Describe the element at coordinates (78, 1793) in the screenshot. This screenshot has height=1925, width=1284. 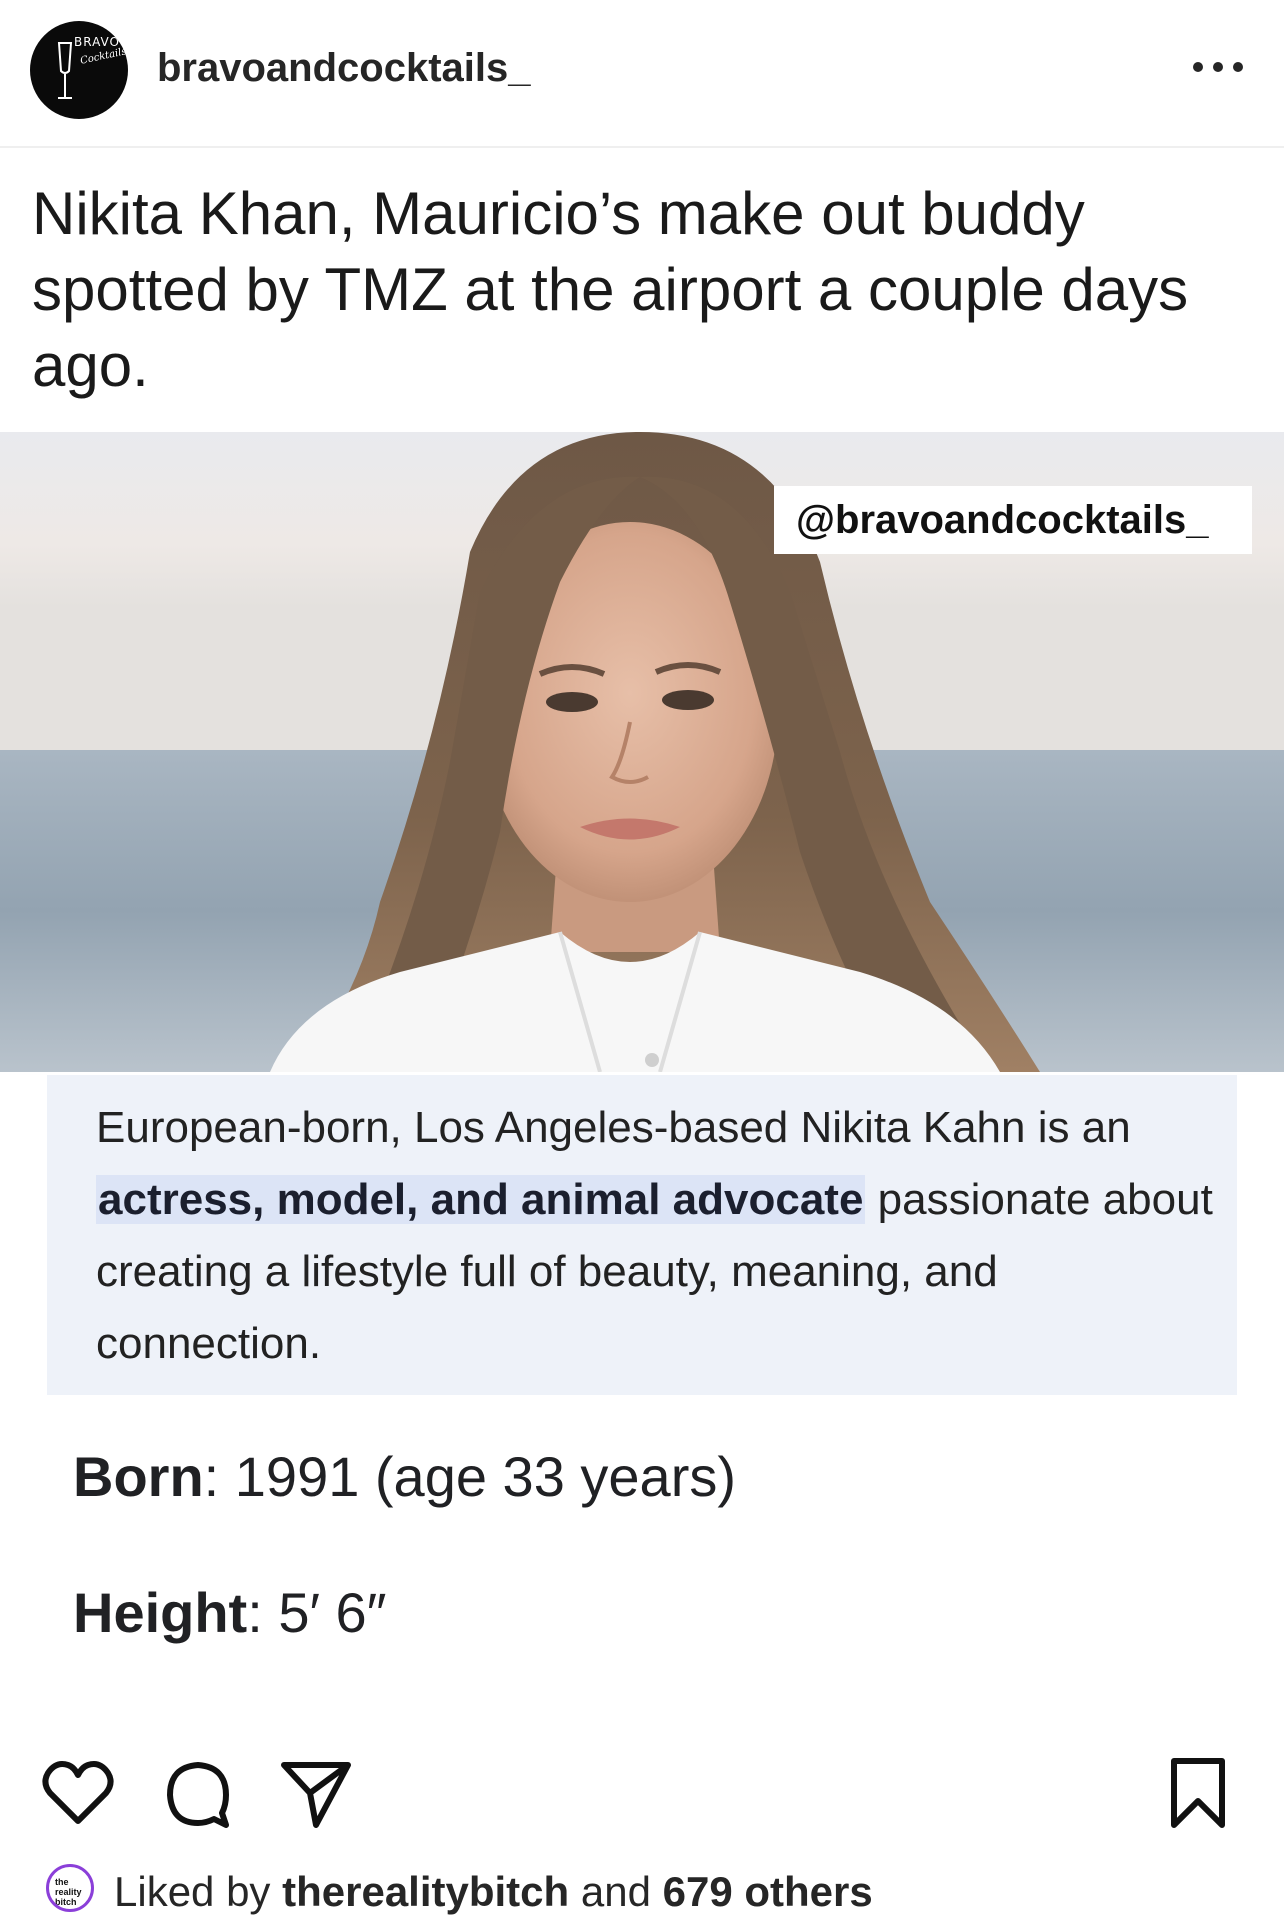
I see `heart-icon` at that location.